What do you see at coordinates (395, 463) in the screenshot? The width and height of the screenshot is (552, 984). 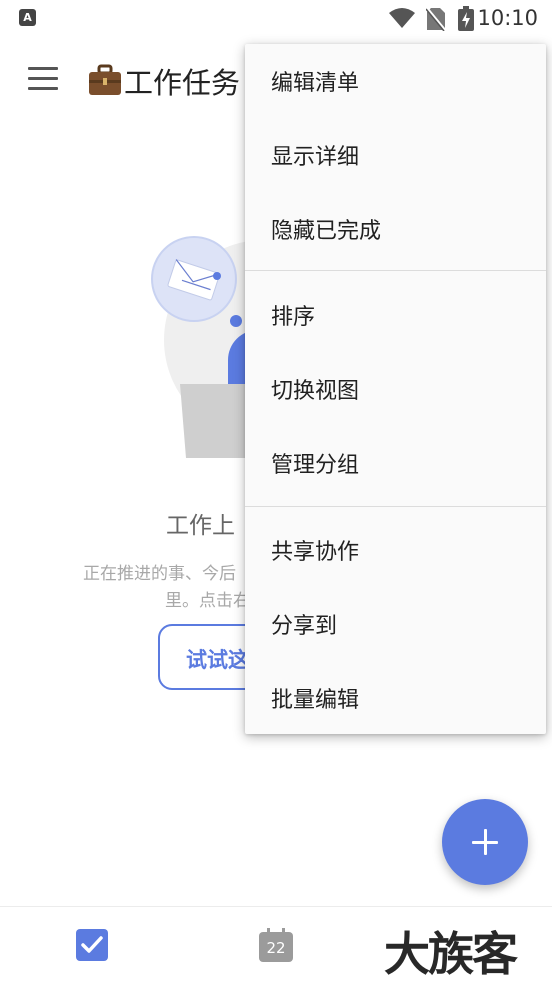 I see `menu-item-manage-groups: 管理分组` at bounding box center [395, 463].